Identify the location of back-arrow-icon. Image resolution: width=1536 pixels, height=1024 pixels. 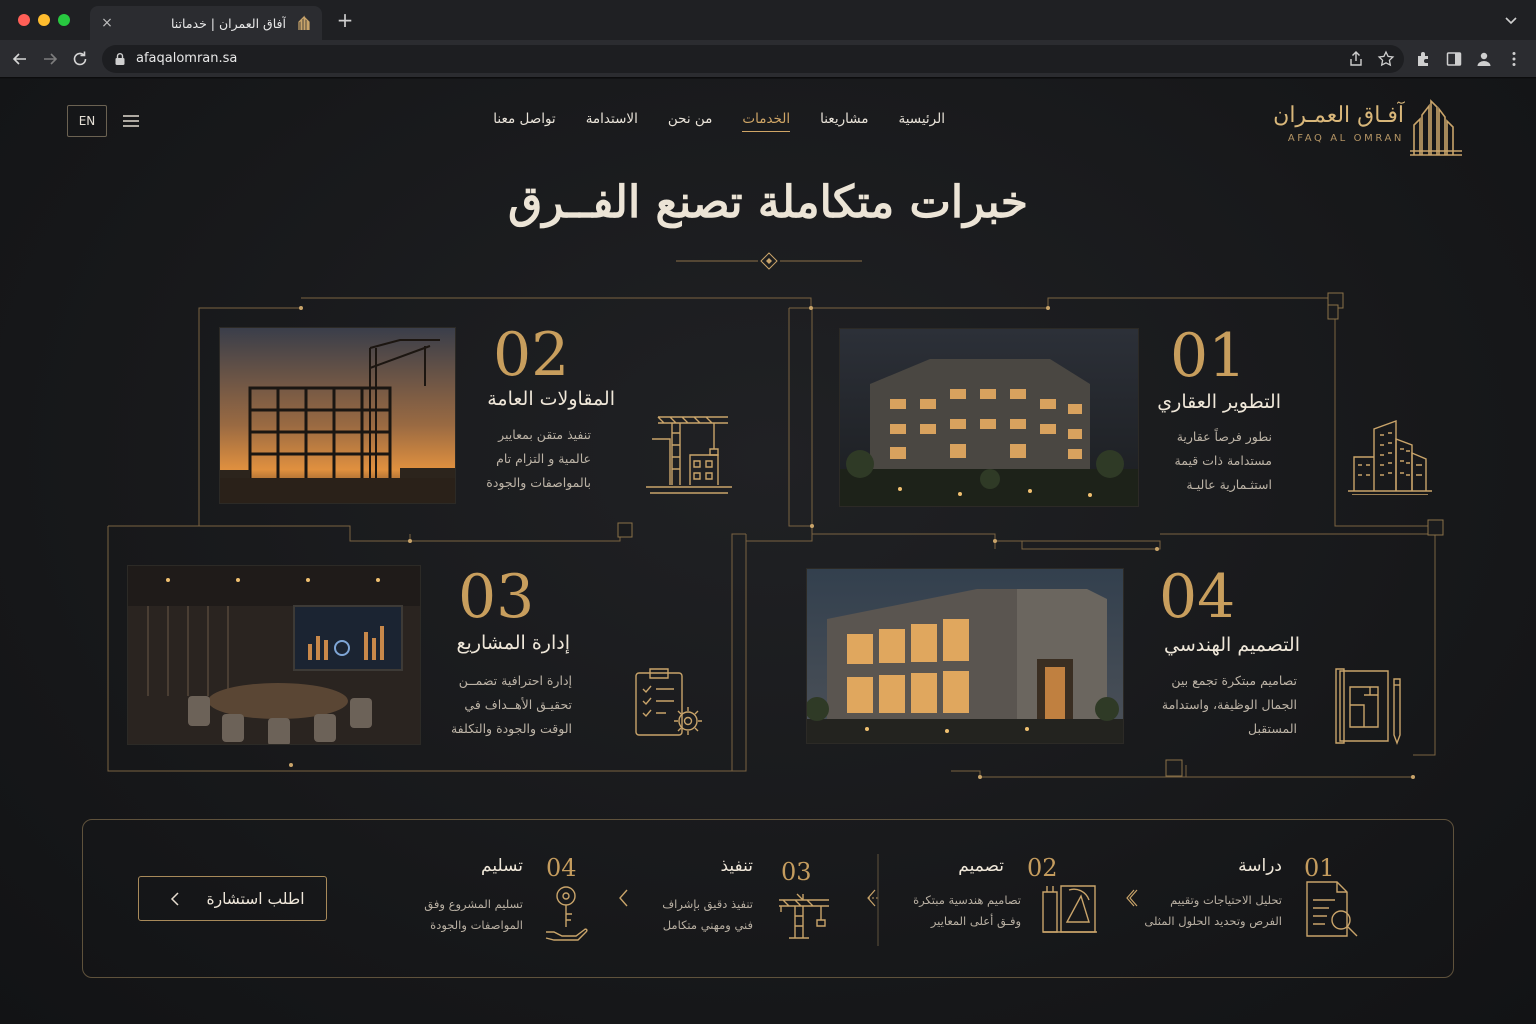
(20, 59).